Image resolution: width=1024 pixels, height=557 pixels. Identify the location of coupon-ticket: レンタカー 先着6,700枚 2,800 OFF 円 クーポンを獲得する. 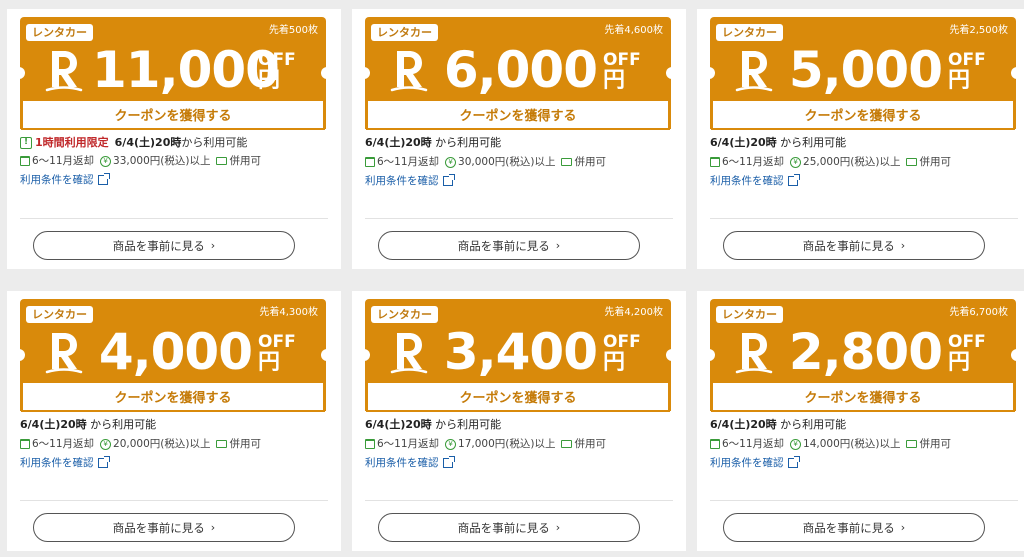
(863, 355).